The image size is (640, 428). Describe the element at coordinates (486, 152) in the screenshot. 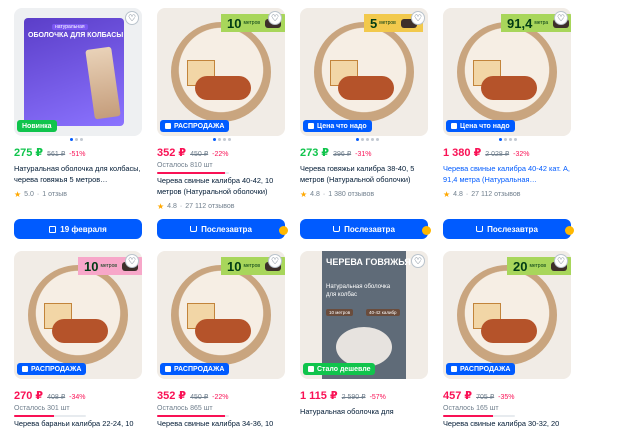

I see `price-row: 1 380 ₽2 028 ₽ -32%` at that location.